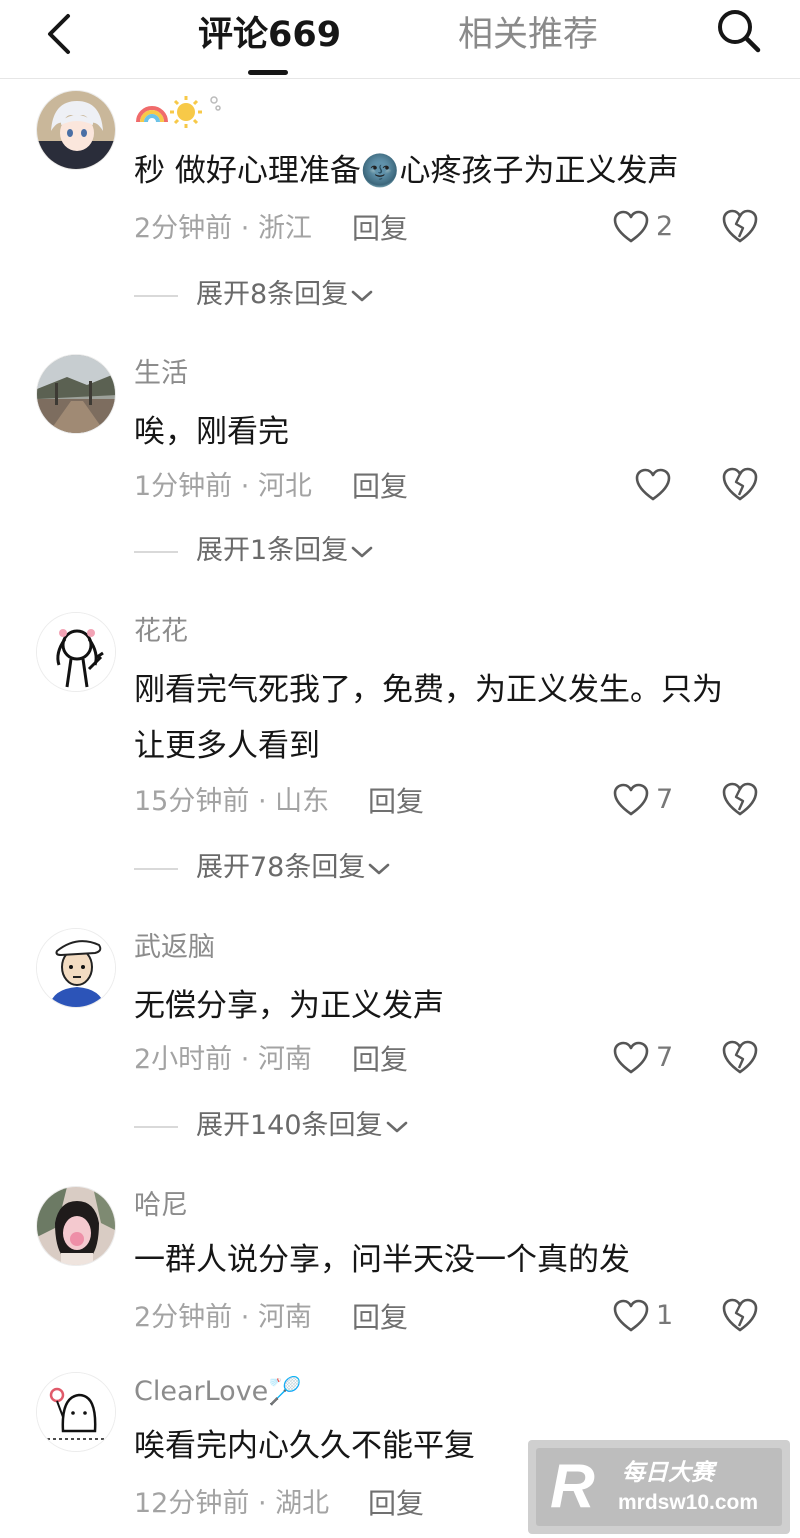  I want to click on doodle-avatar, so click(76, 1412).